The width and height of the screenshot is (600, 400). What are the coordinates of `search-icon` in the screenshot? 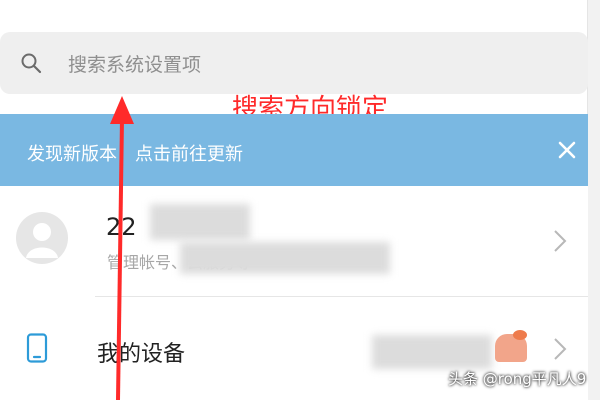 It's located at (31, 63).